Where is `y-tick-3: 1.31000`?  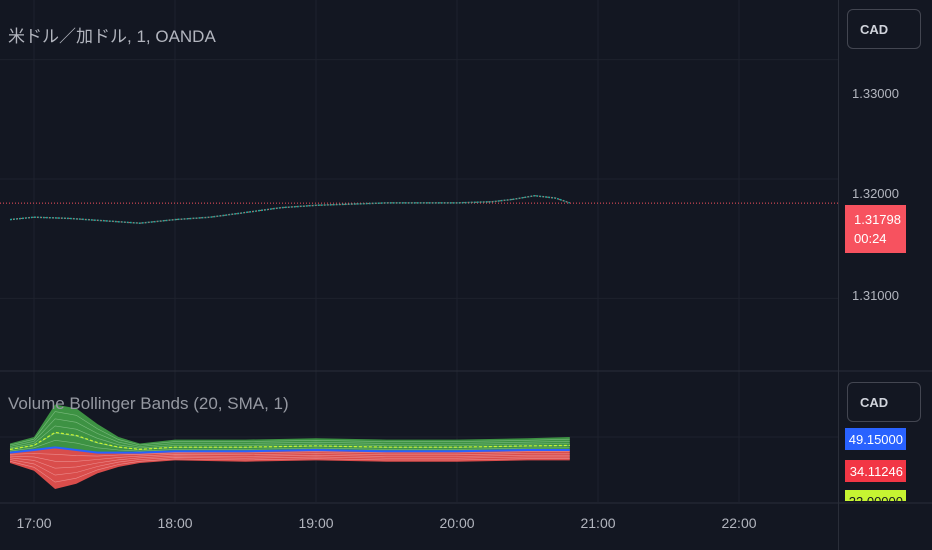
y-tick-3: 1.31000 is located at coordinates (875, 295).